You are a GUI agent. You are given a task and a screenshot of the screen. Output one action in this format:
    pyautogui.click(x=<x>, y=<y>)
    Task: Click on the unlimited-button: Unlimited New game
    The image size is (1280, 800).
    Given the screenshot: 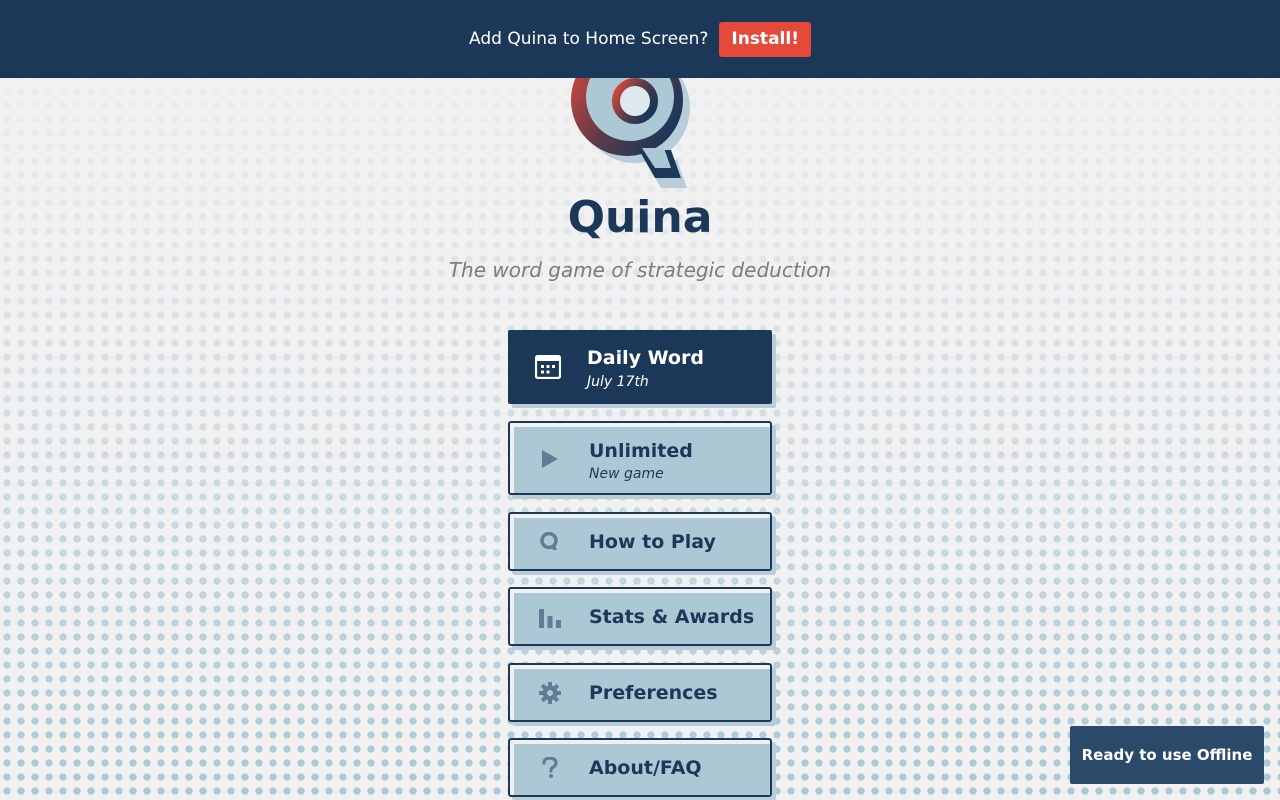 What is the action you would take?
    pyautogui.click(x=640, y=458)
    